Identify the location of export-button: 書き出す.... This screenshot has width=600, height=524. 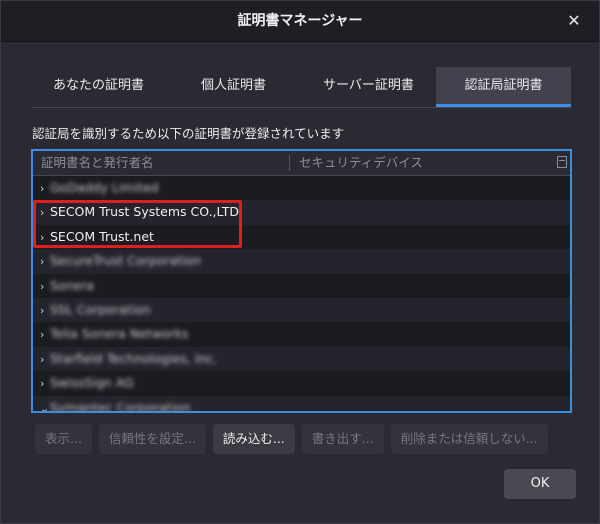
(342, 439).